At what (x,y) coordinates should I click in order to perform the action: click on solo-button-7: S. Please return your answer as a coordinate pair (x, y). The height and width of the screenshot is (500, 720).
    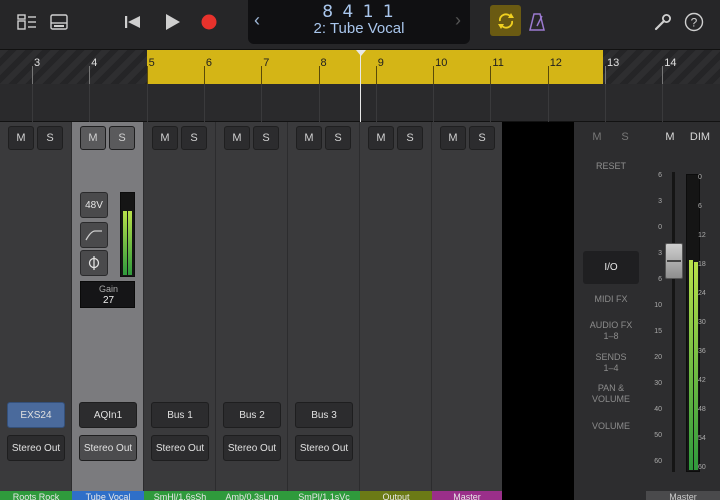
    Looking at the image, I should click on (482, 138).